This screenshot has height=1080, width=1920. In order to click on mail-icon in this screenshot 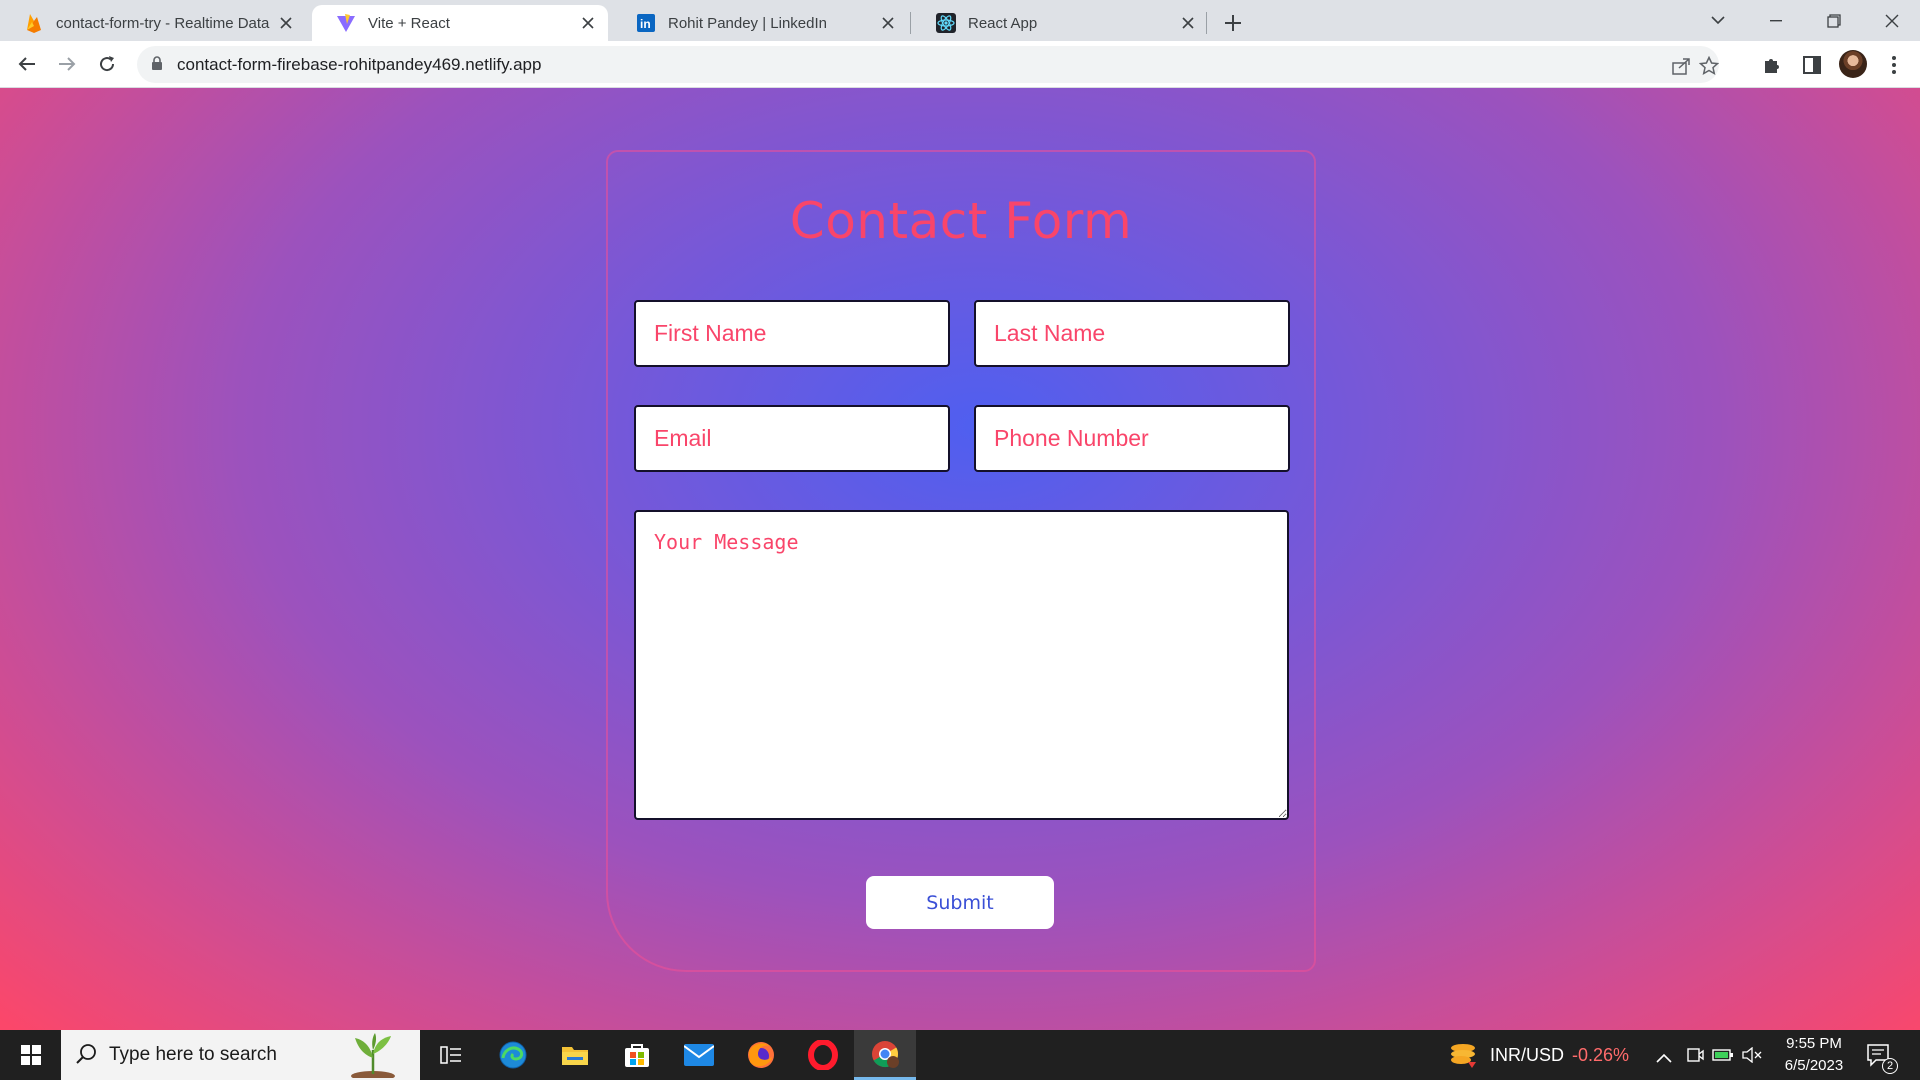, I will do `click(699, 1055)`.